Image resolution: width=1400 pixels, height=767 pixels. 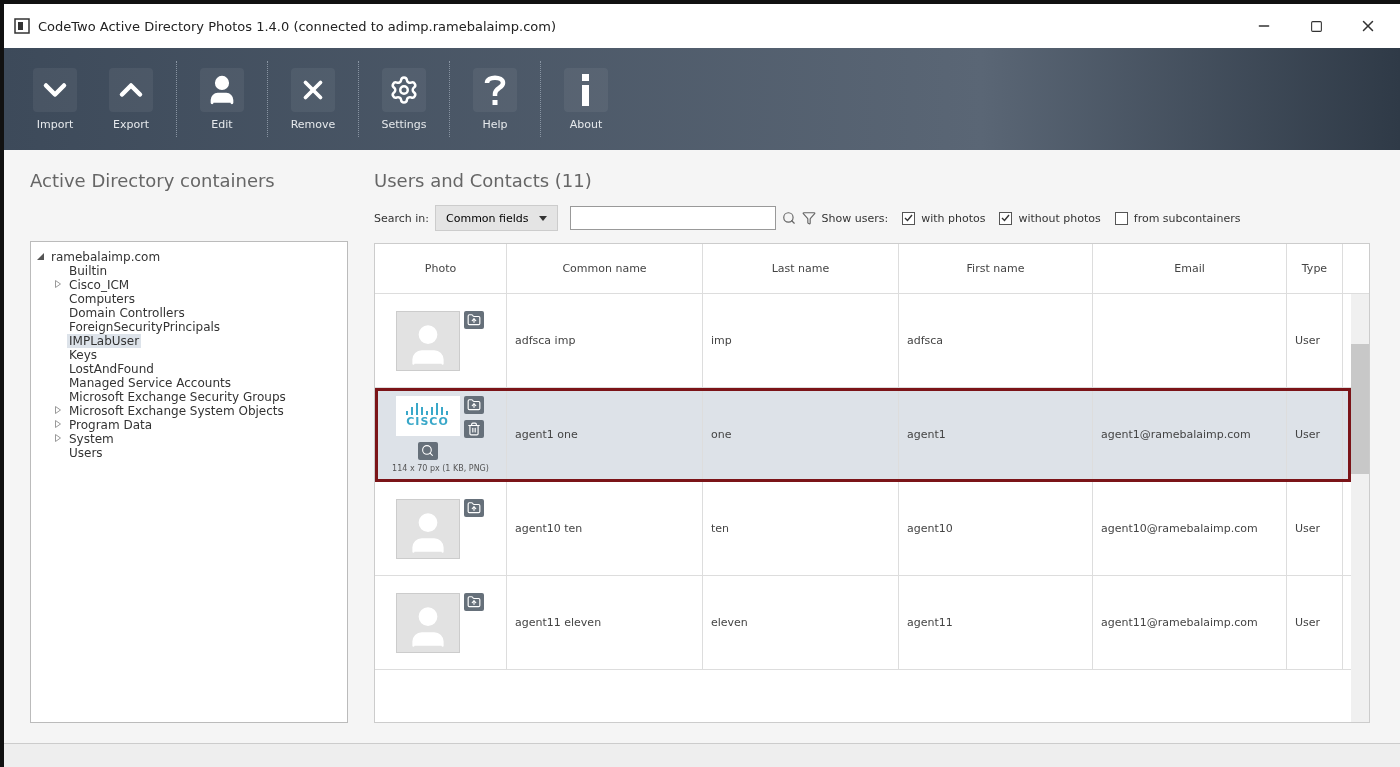 I want to click on toolbar-button: About, so click(x=586, y=99).